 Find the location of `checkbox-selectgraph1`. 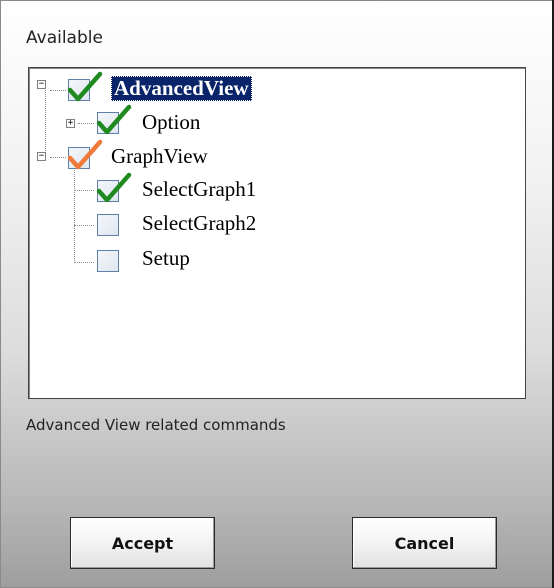

checkbox-selectgraph1 is located at coordinates (114, 187).